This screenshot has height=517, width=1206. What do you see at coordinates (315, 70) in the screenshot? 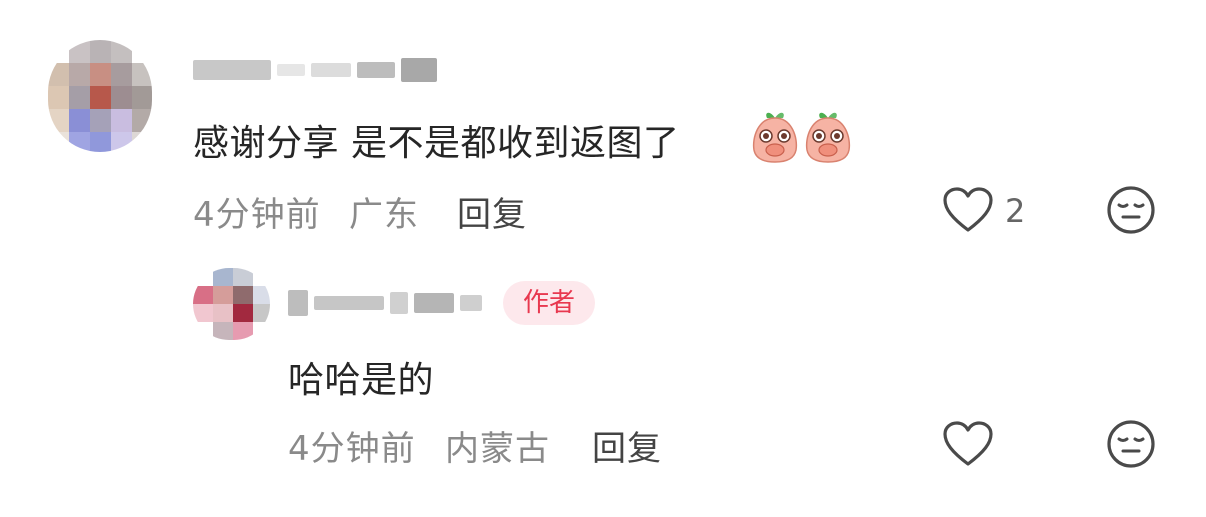
I see `commenter-name` at bounding box center [315, 70].